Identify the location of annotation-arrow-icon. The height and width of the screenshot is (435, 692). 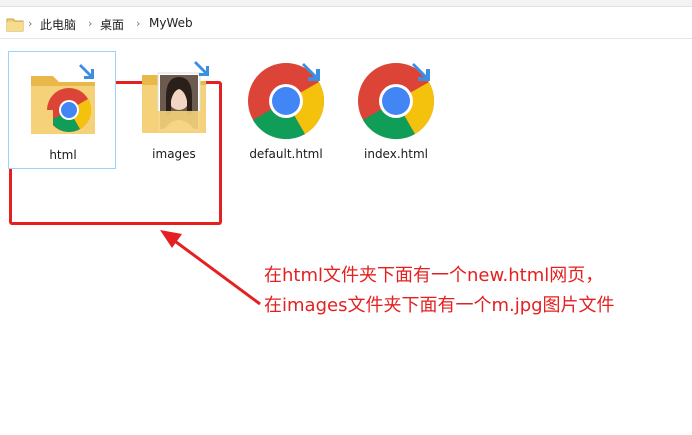
(210, 268).